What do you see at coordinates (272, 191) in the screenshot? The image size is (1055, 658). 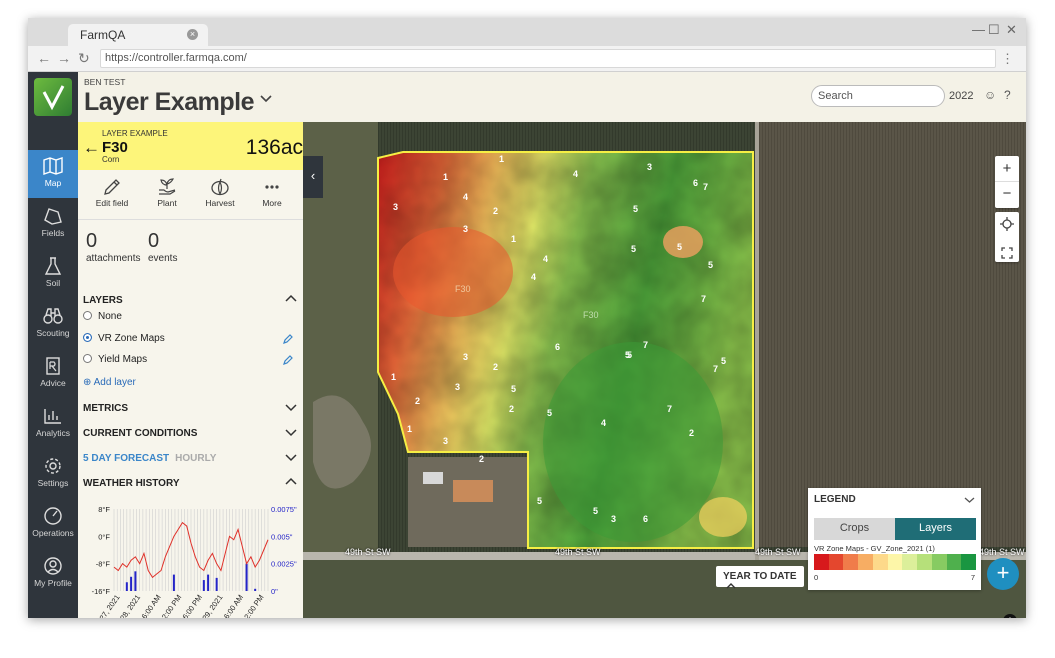 I see `more-button: More` at bounding box center [272, 191].